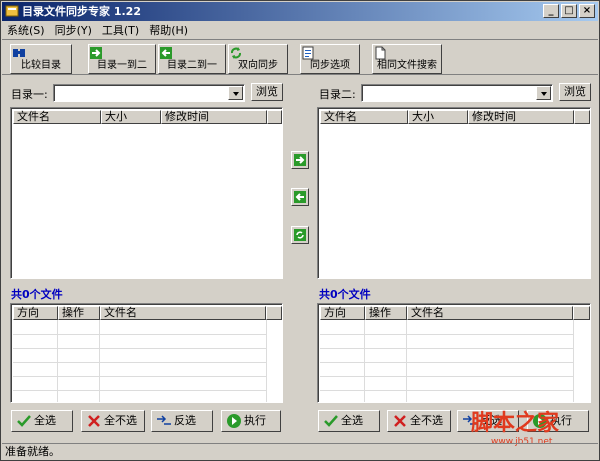  I want to click on one-to-two-button: 目录一到二, so click(122, 59).